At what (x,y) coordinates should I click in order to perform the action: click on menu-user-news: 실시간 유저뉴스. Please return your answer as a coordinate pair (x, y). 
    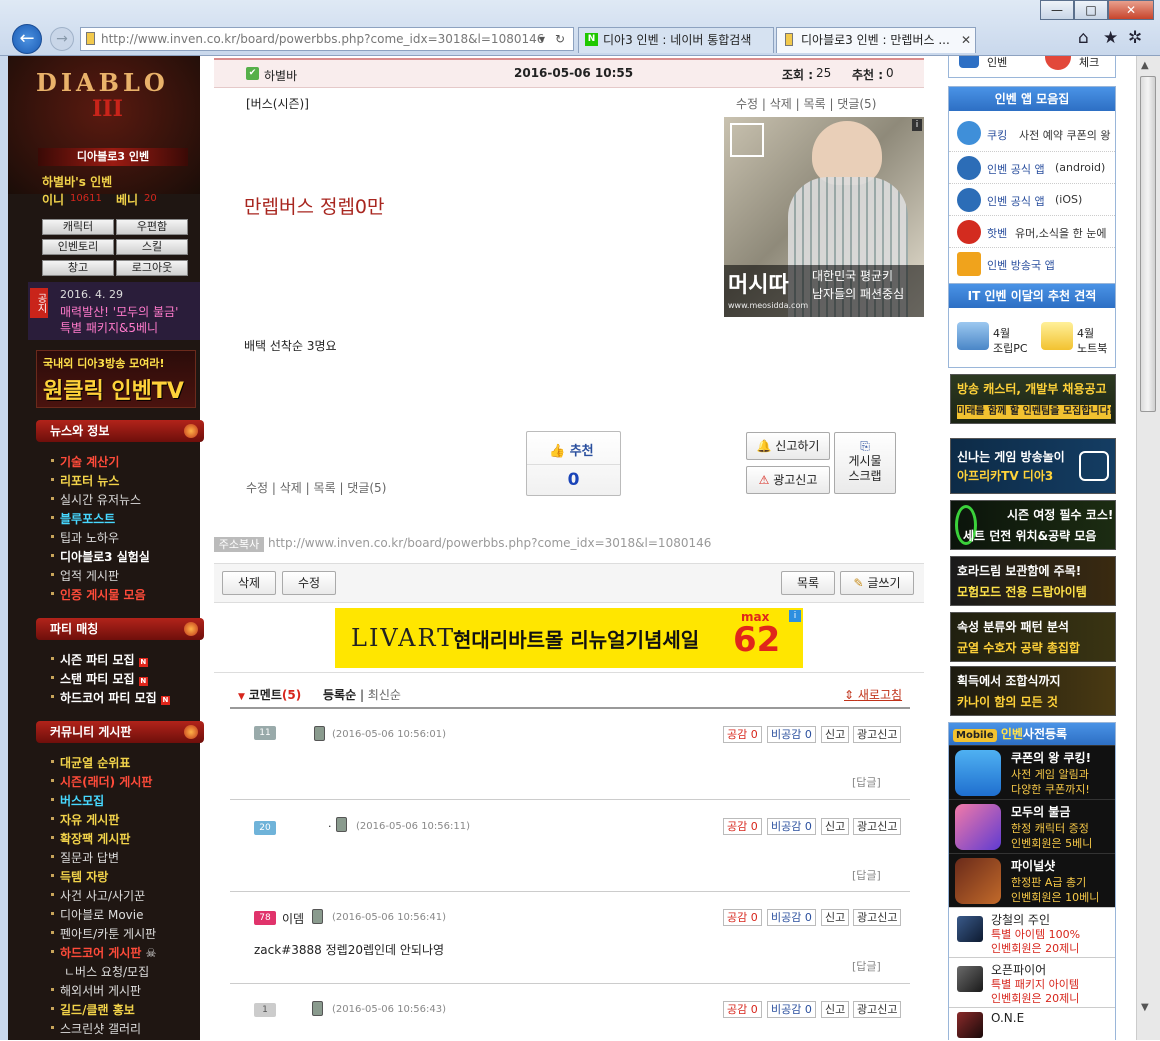
    Looking at the image, I should click on (95, 499).